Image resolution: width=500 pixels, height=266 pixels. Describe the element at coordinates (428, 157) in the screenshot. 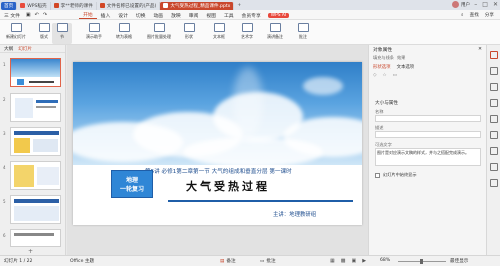

I see `alt-text-field: 图片是对应演示文稿的样式，并与之搭配完成演示。` at that location.